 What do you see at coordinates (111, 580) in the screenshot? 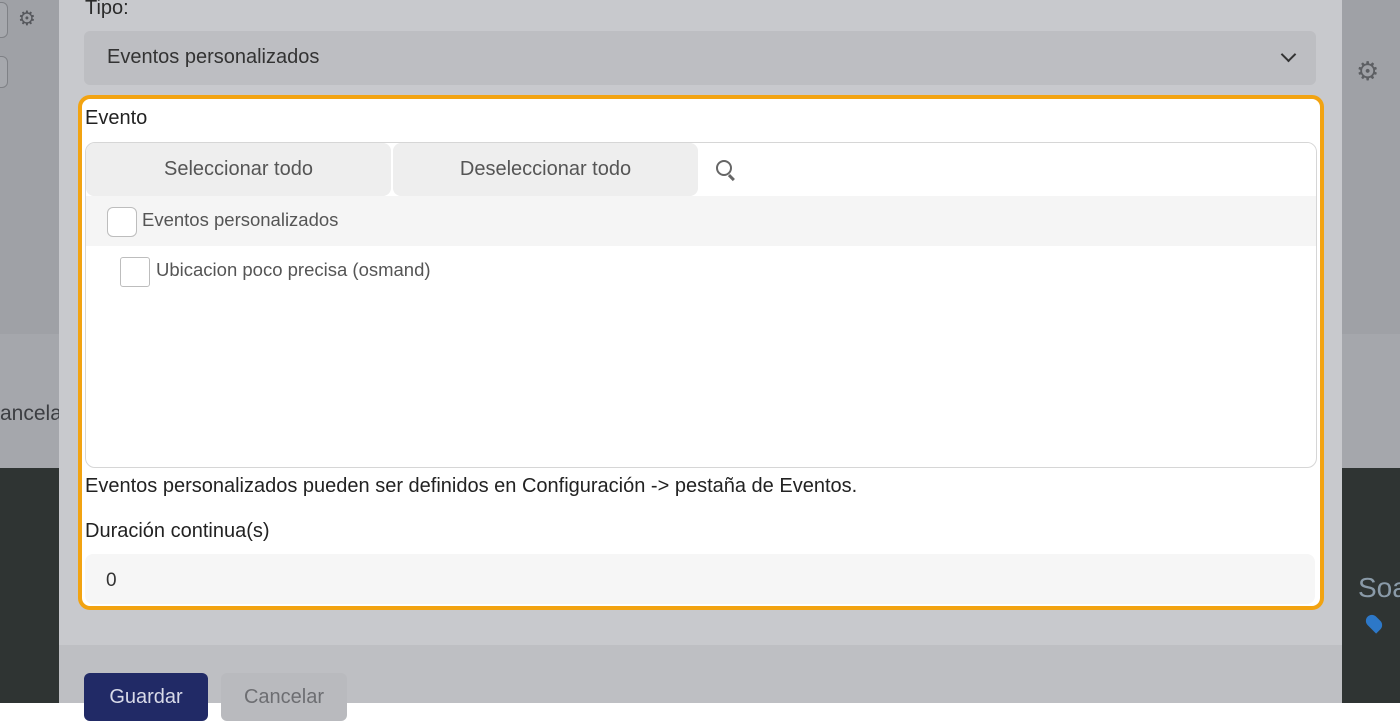
I see `duration-value: 0` at bounding box center [111, 580].